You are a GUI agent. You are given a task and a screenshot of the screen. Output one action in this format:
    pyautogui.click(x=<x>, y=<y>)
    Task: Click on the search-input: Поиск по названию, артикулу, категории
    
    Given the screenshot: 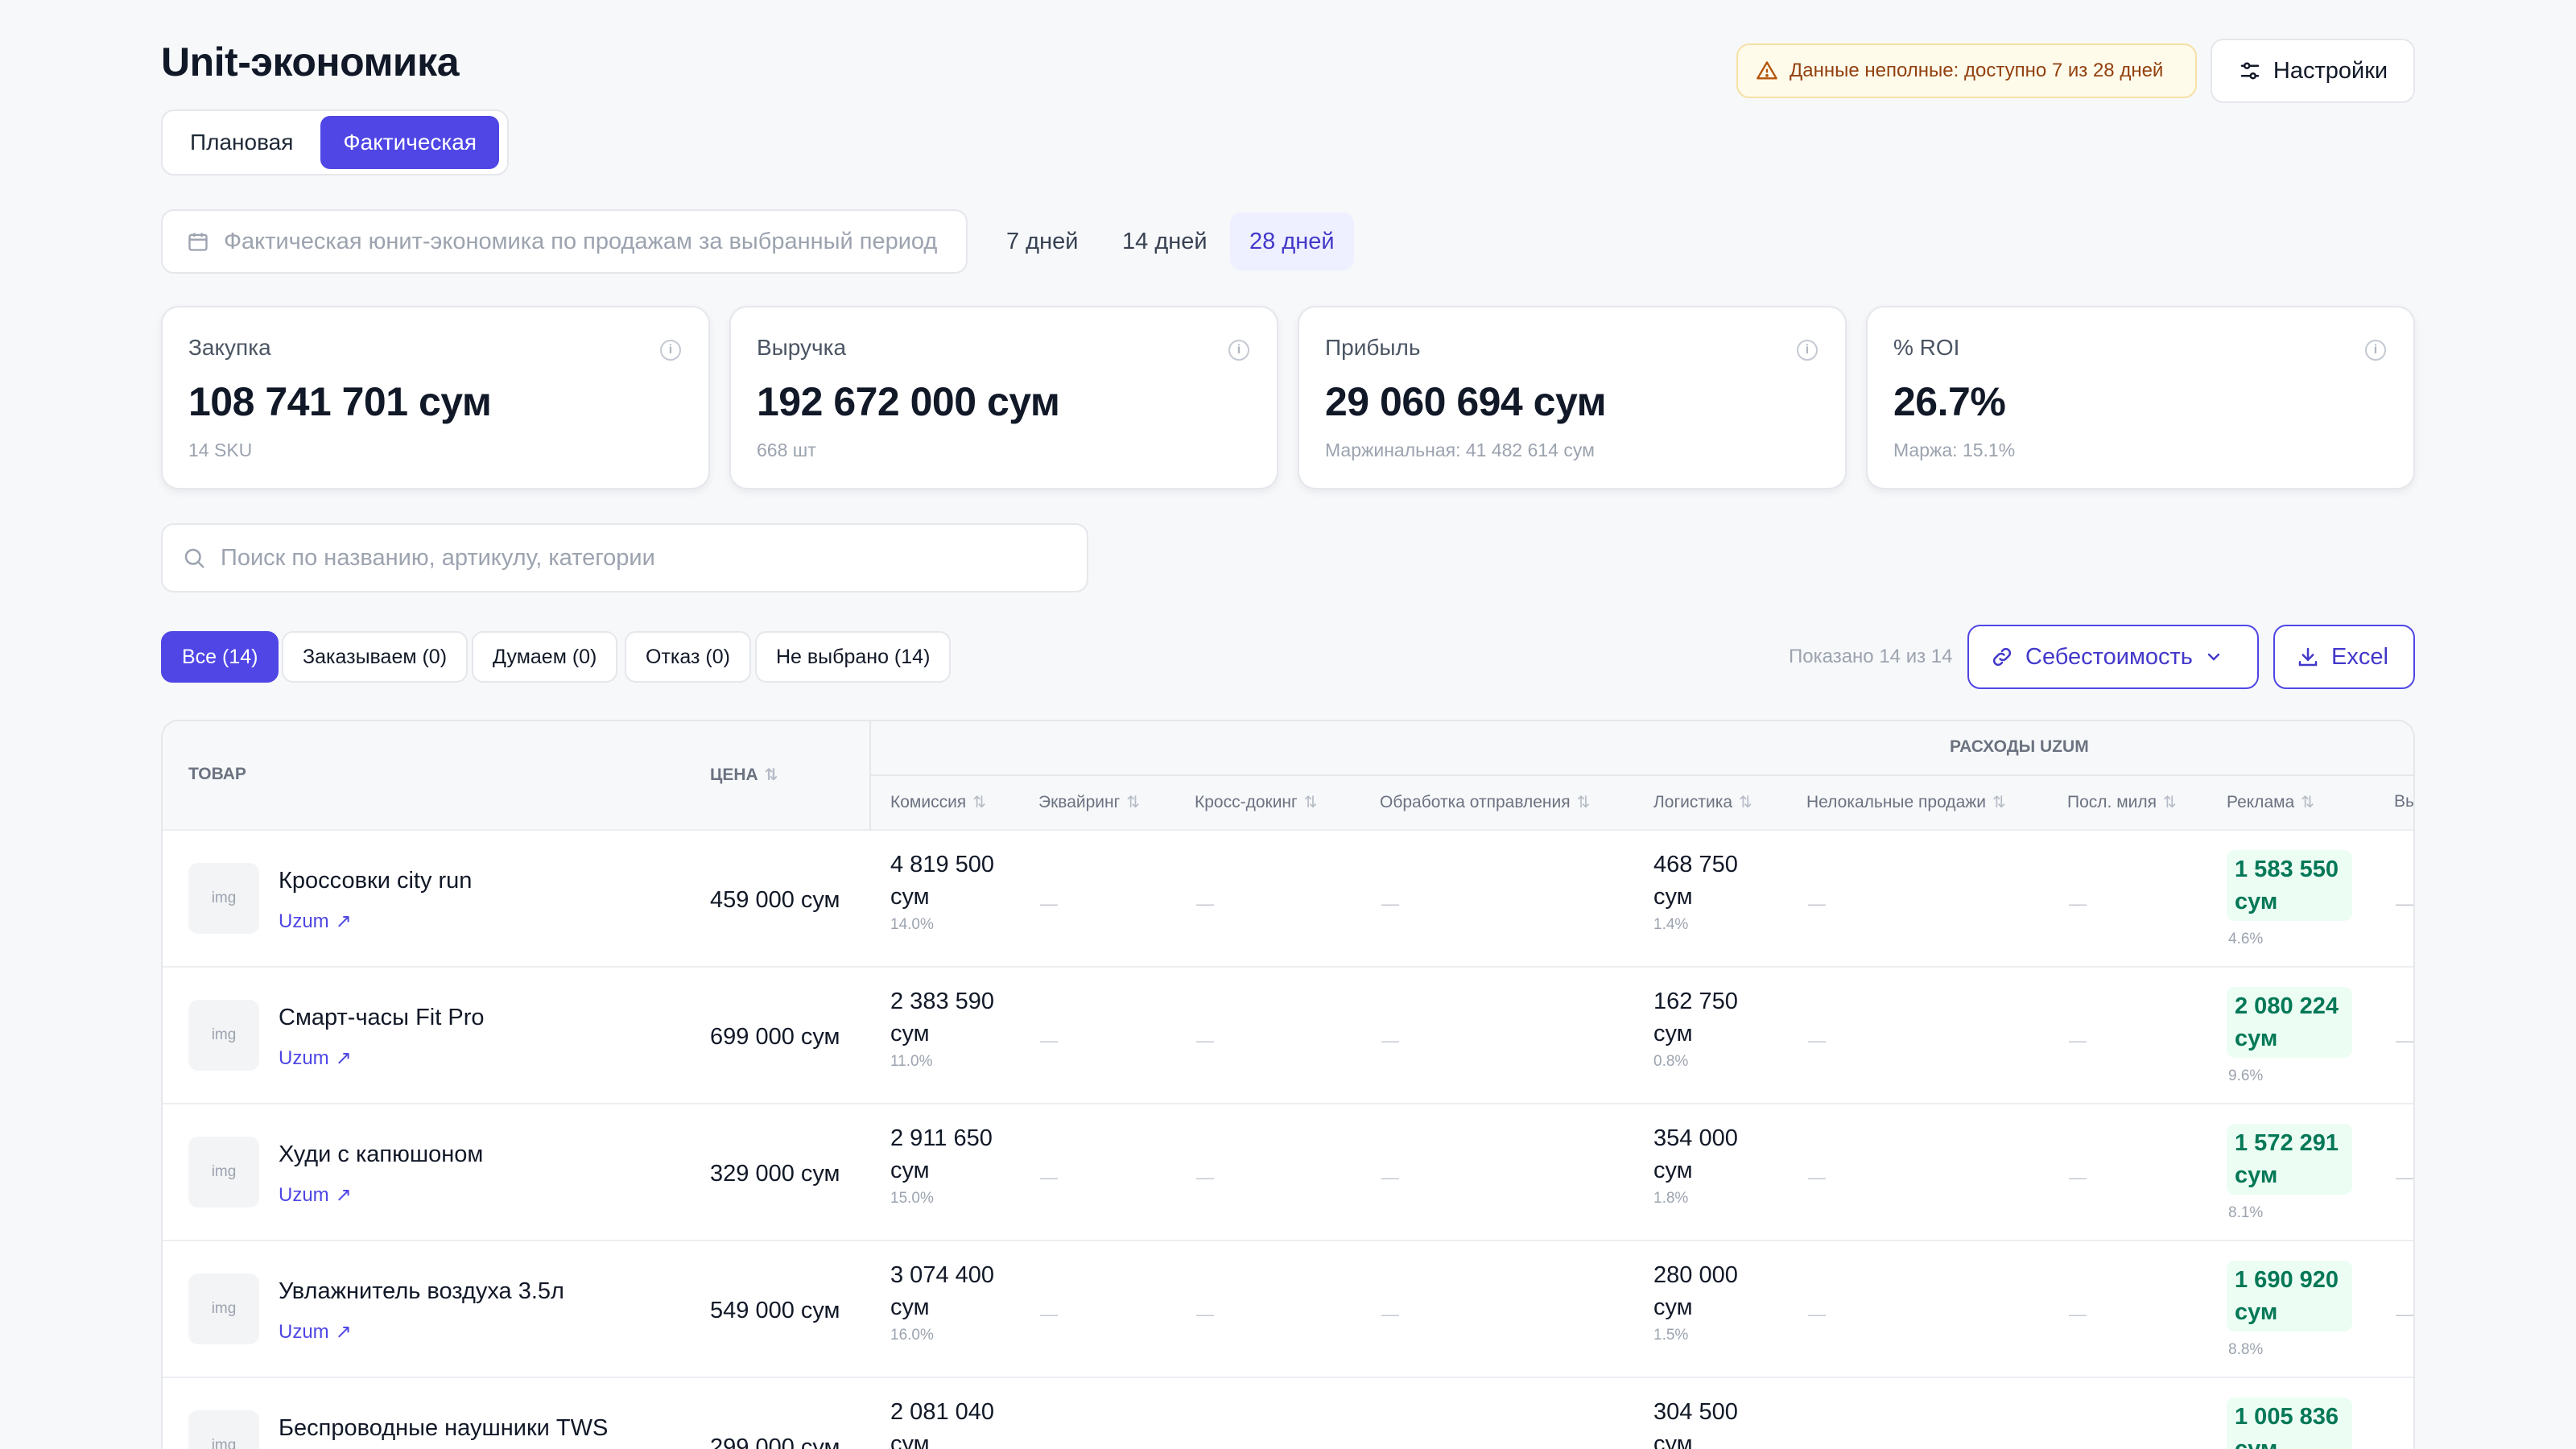 What is the action you would take?
    pyautogui.click(x=624, y=557)
    